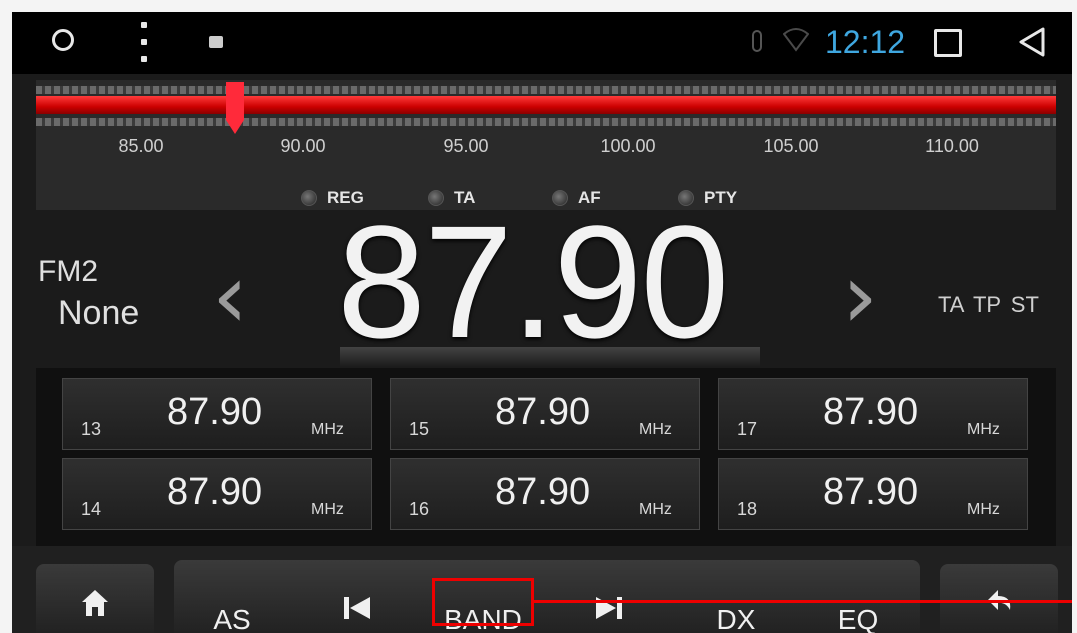 The width and height of the screenshot is (1077, 633). Describe the element at coordinates (533, 281) in the screenshot. I see `current-frequency: 87.90` at that location.